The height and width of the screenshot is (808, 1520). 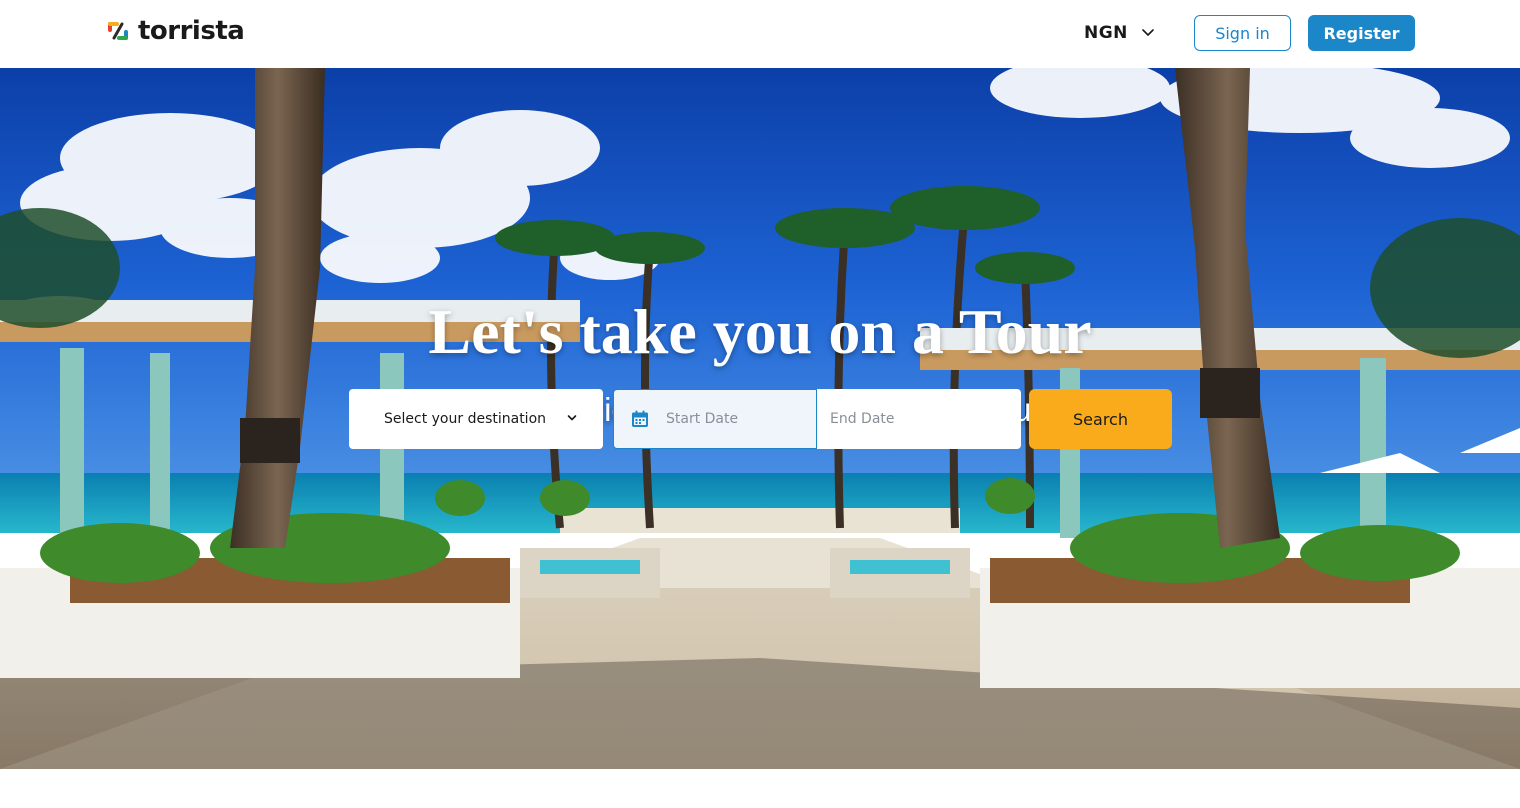 I want to click on end-date-field, so click(x=919, y=419).